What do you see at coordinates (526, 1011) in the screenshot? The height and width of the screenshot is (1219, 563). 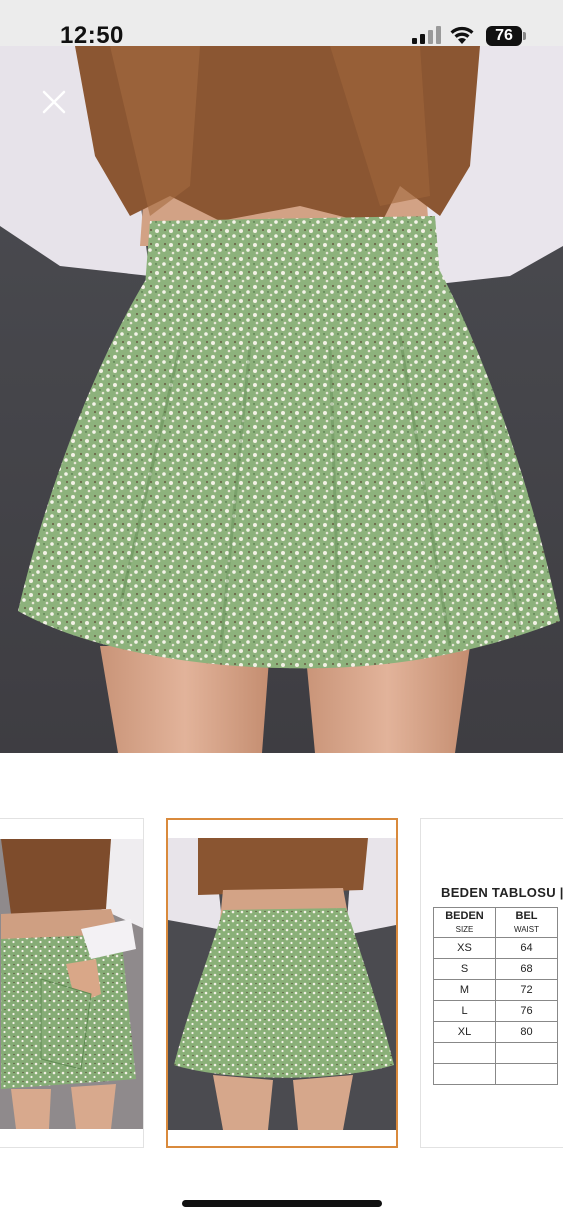 I see `waist-cell: 76` at bounding box center [526, 1011].